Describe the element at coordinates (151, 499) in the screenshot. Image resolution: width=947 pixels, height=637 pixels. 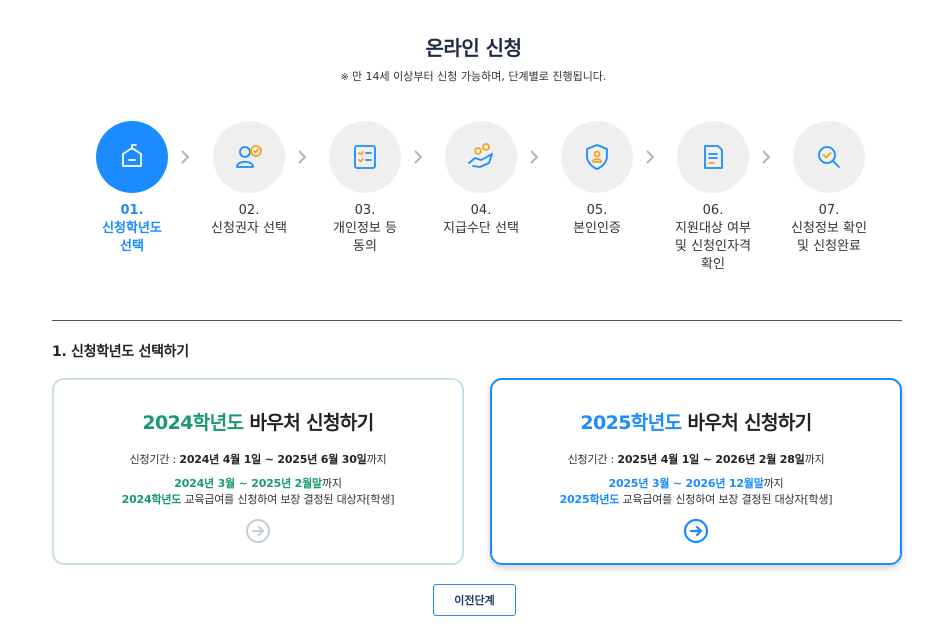
I see `card-2024-target-year: 2024학년도` at that location.